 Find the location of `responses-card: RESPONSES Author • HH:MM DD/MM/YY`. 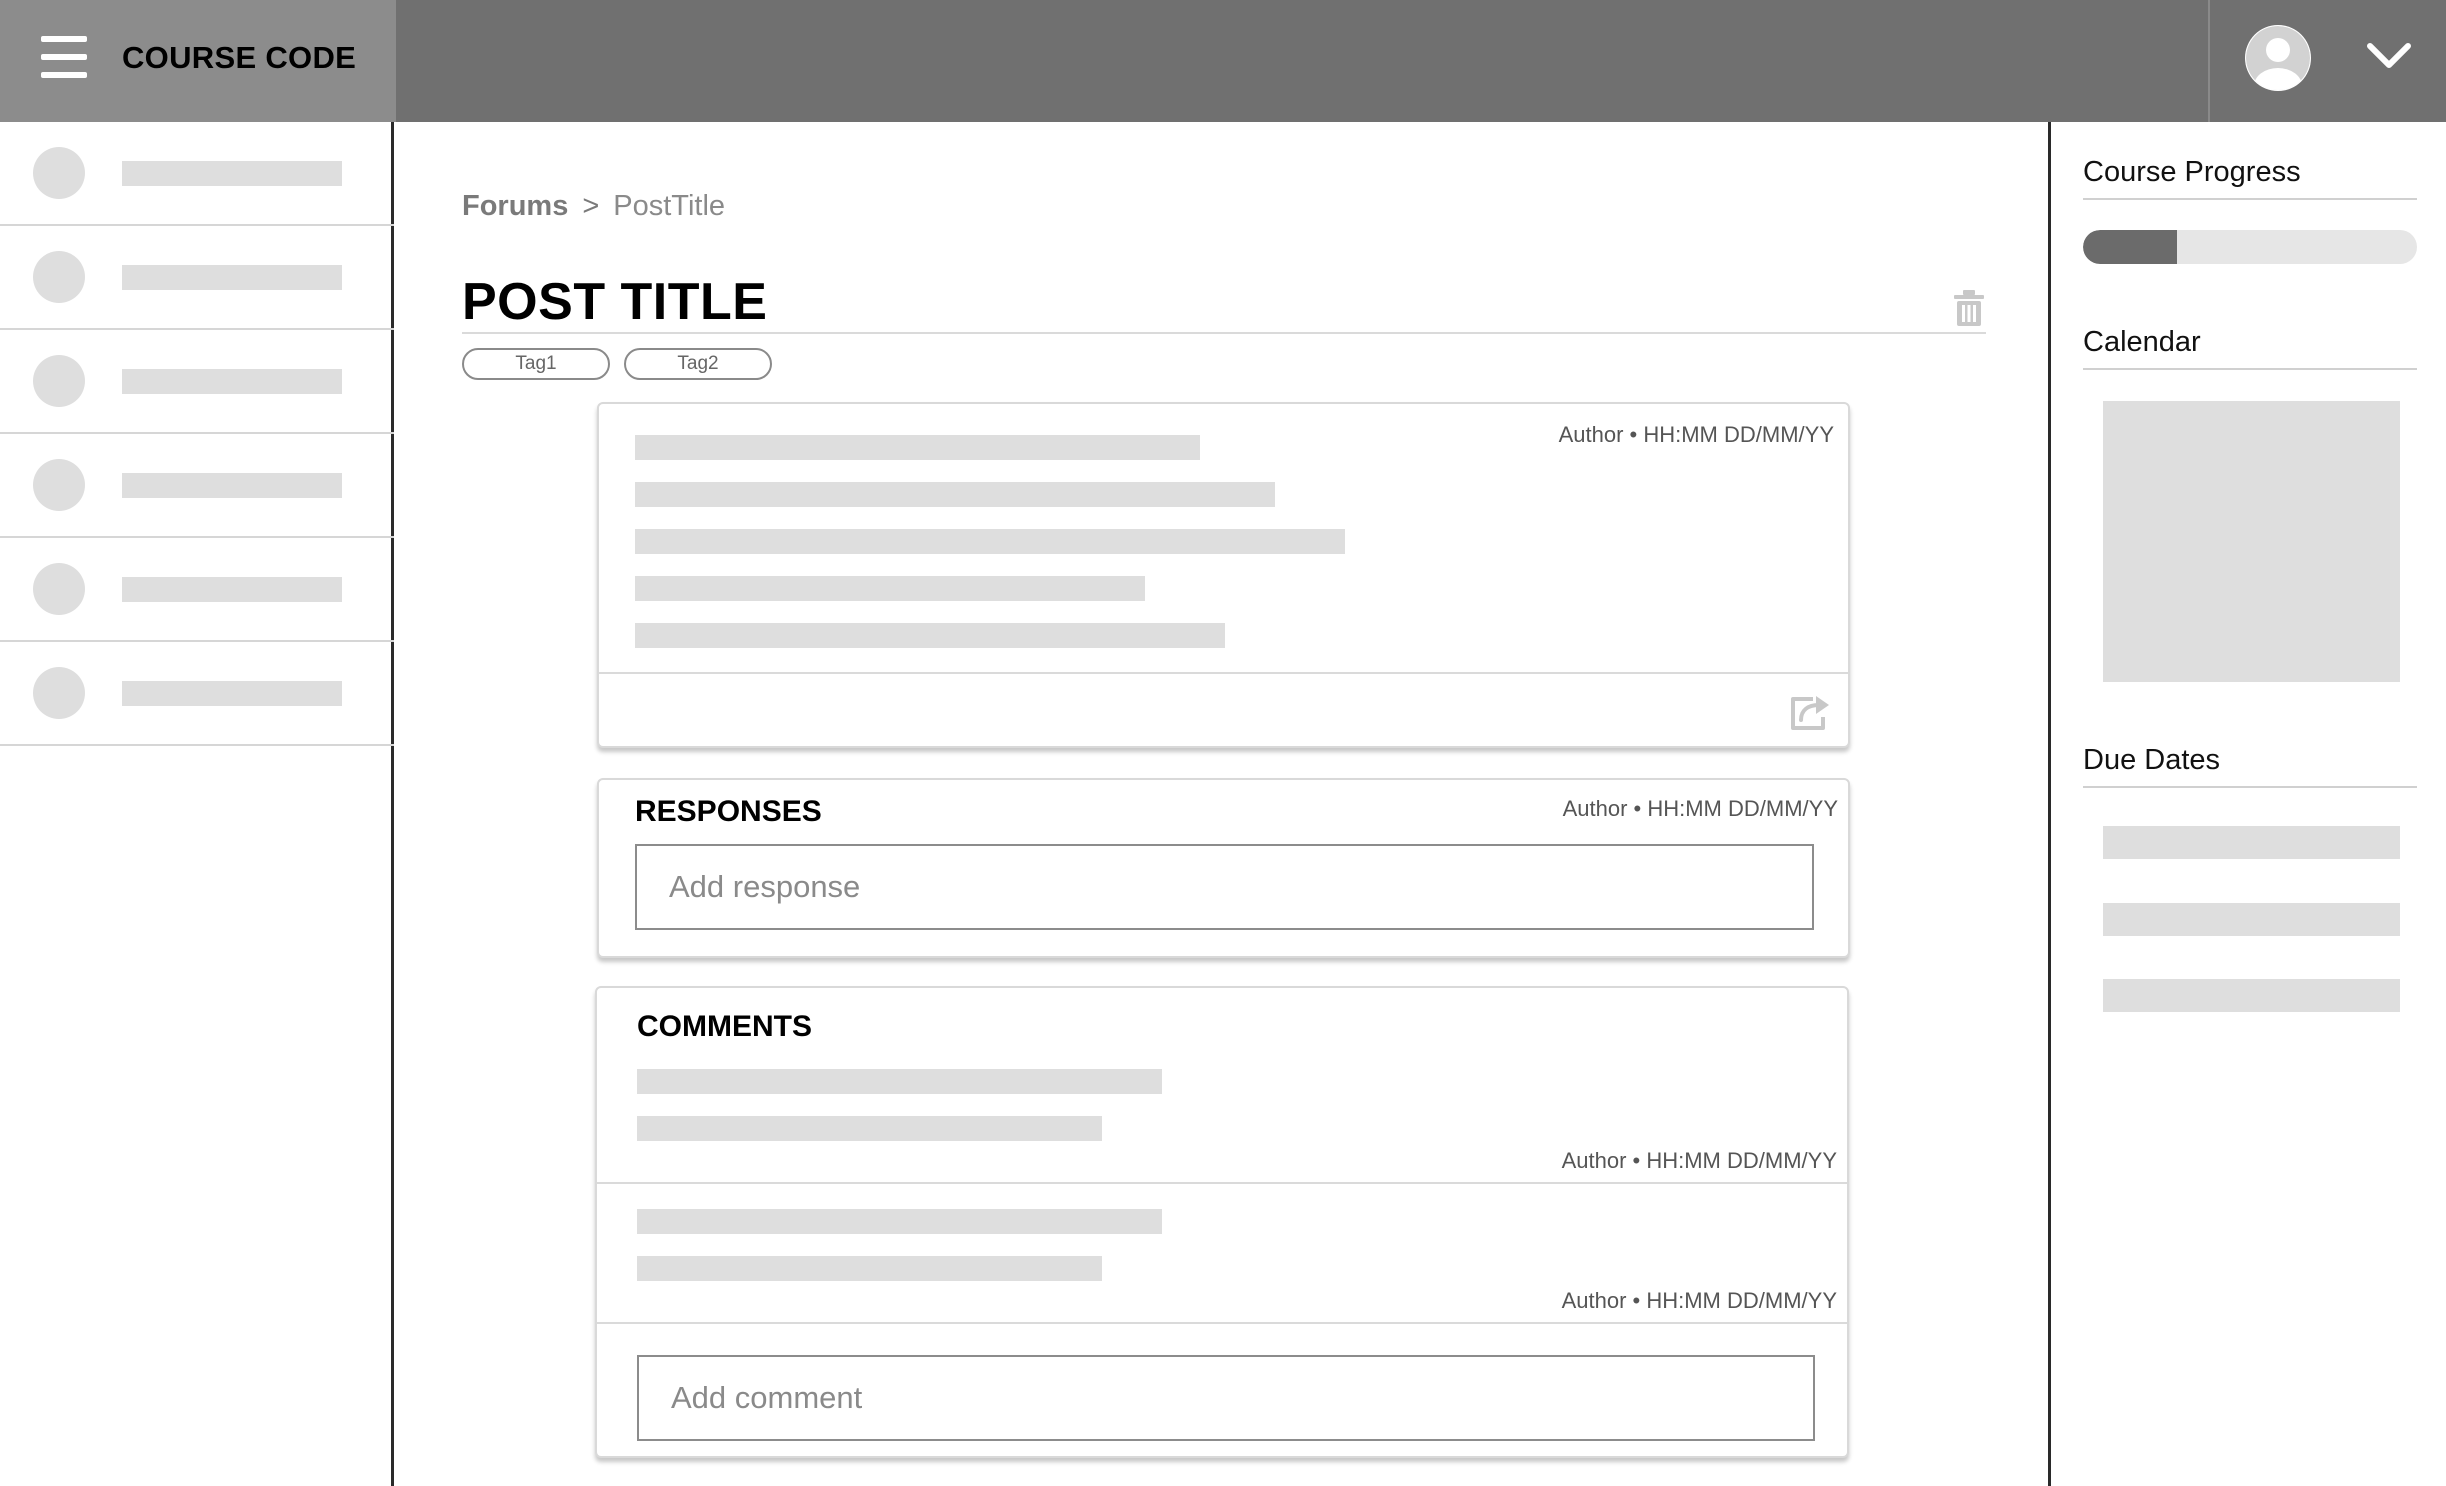

responses-card: RESPONSES Author • HH:MM DD/MM/YY is located at coordinates (1223, 868).